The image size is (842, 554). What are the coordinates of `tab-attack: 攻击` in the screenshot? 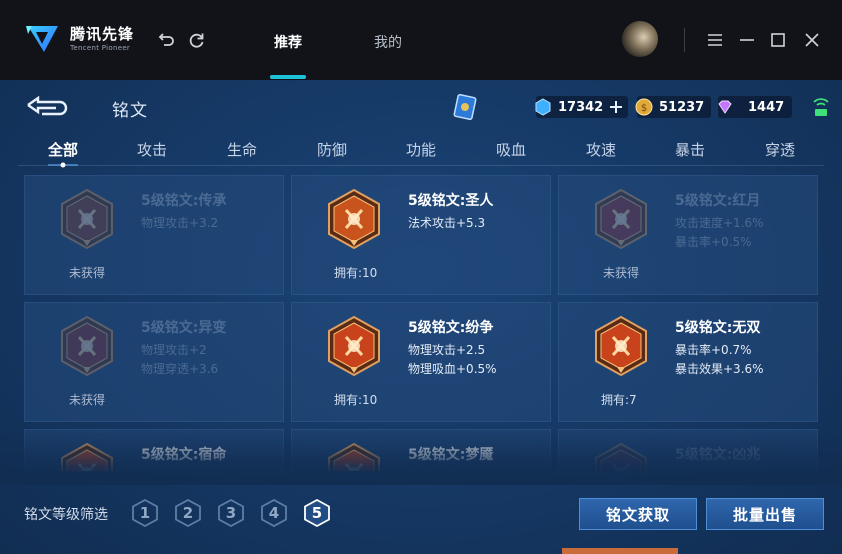 It's located at (152, 149).